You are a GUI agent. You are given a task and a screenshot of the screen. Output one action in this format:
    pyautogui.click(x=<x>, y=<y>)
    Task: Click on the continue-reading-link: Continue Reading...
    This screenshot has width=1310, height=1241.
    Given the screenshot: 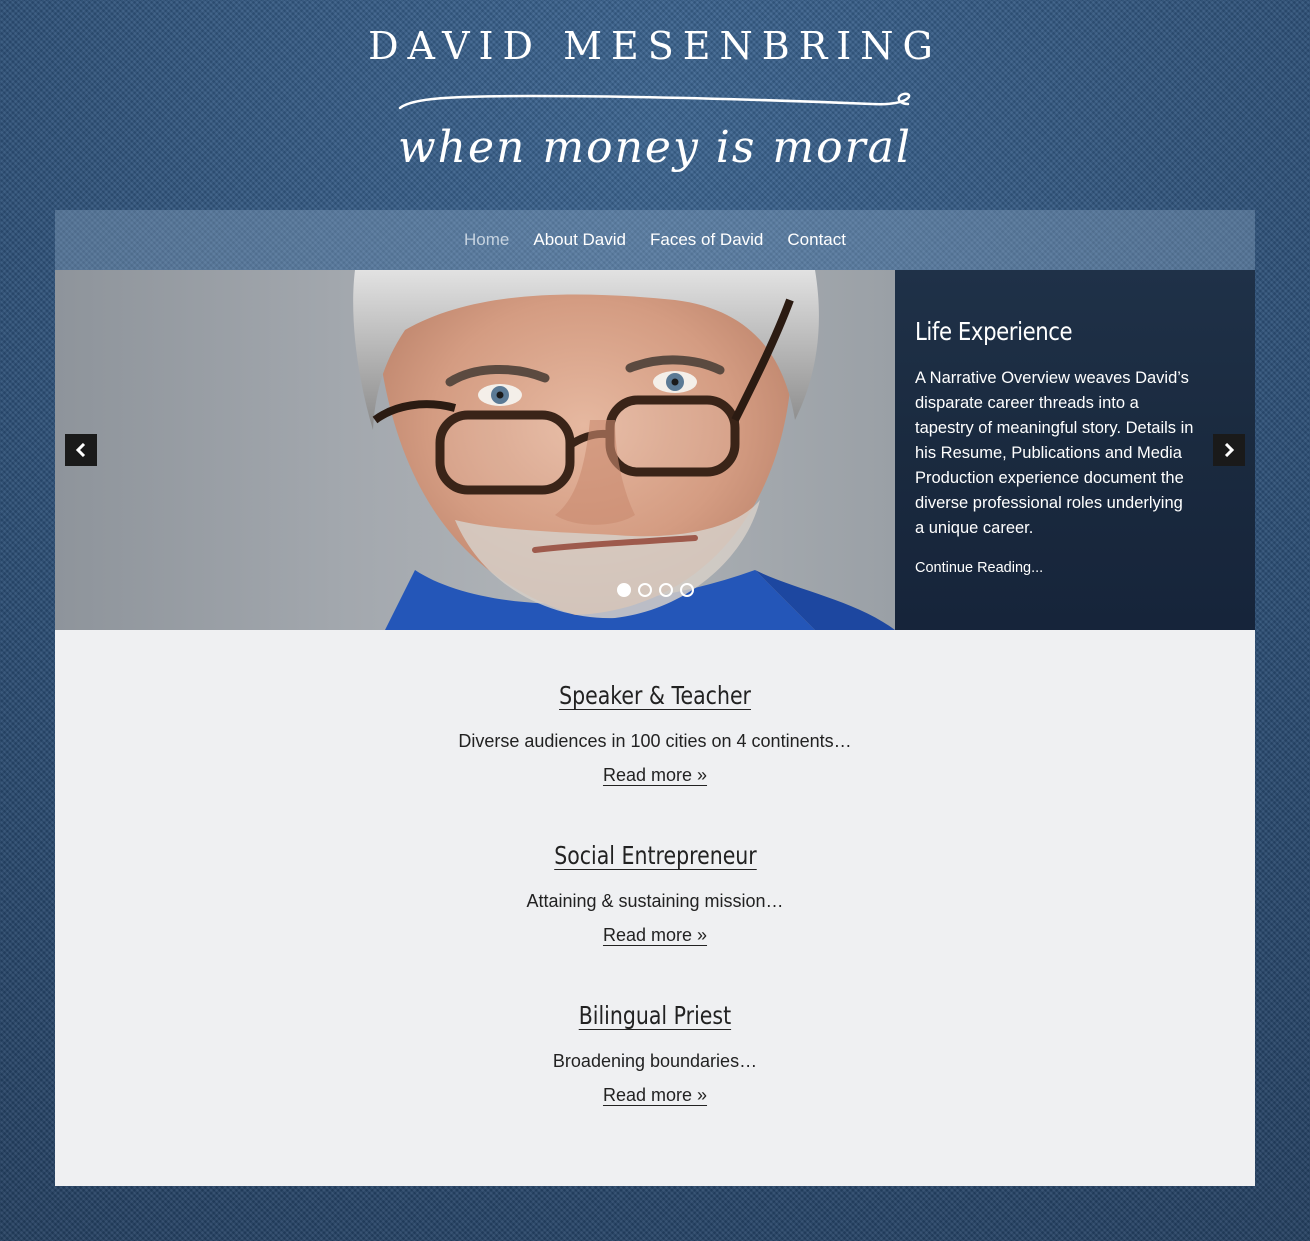 What is the action you would take?
    pyautogui.click(x=979, y=568)
    